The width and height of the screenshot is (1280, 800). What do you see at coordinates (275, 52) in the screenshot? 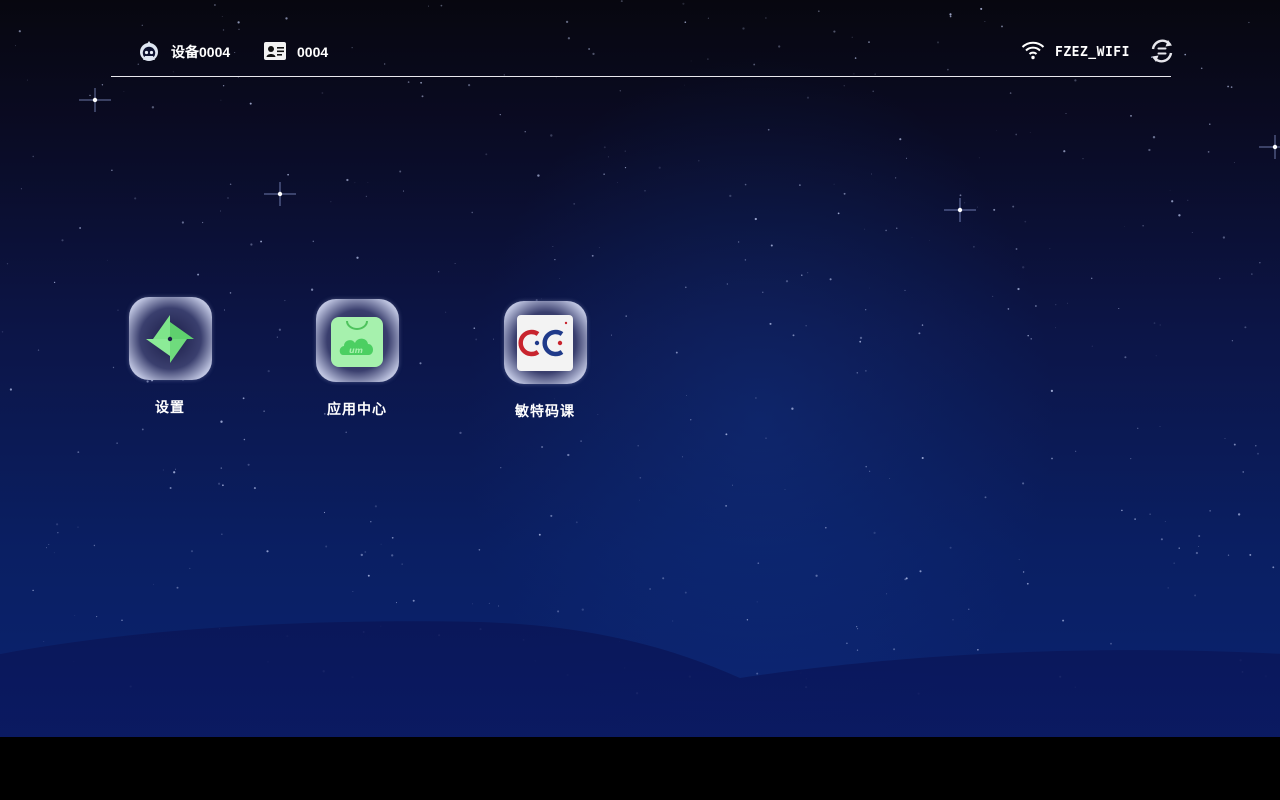
I see `id-card-icon` at bounding box center [275, 52].